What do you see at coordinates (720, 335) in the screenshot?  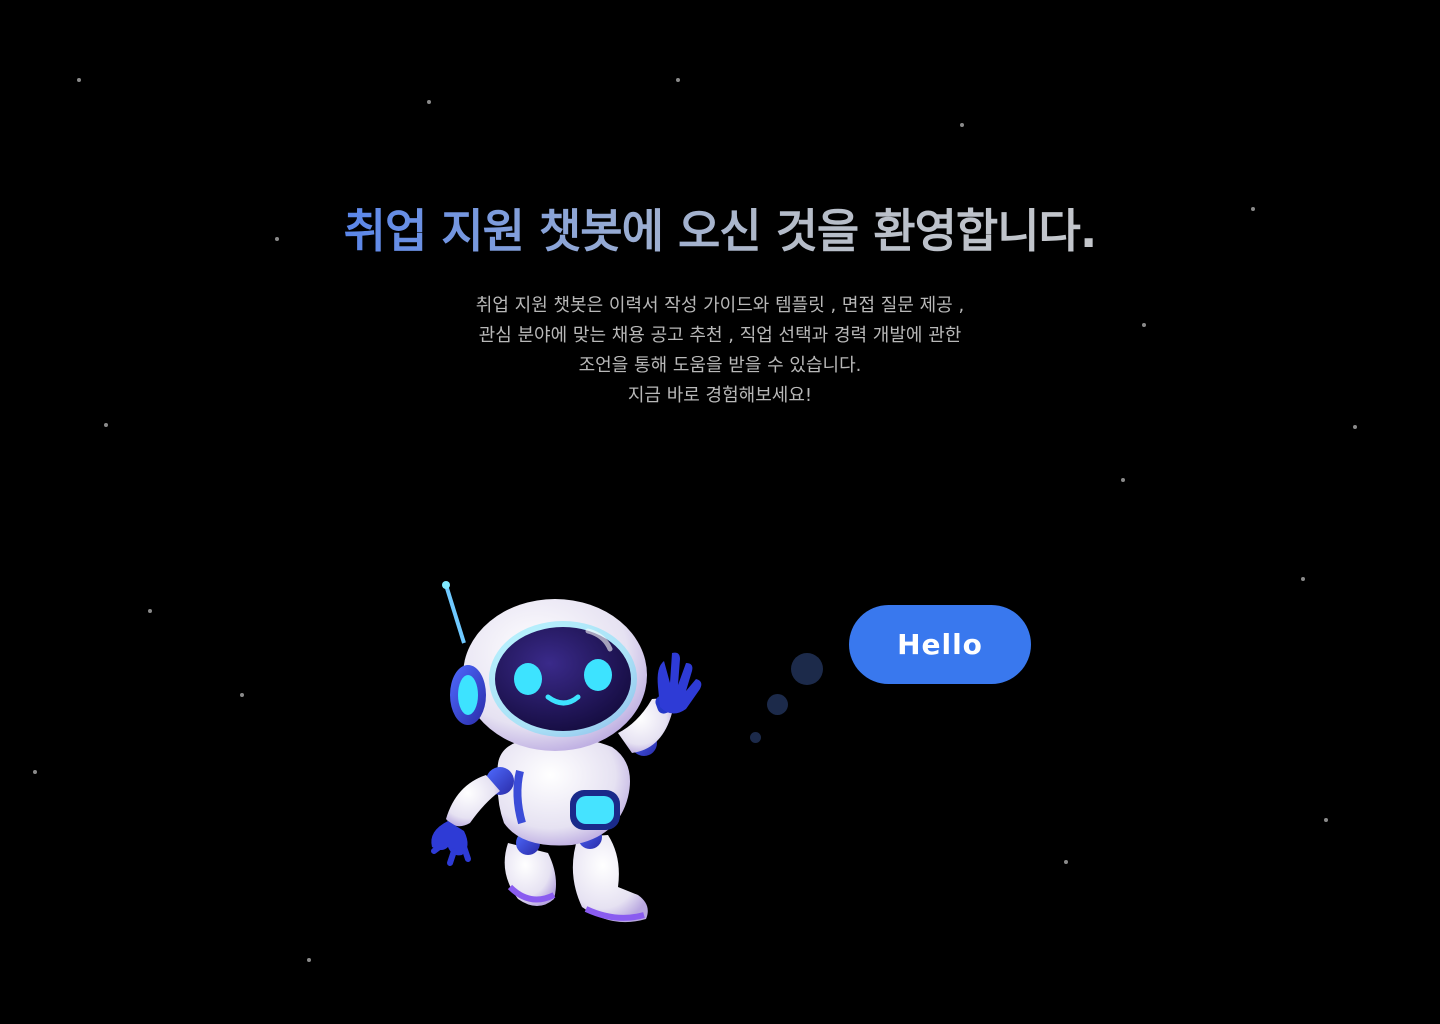 I see `description-line: 관심 분야에 맞는 채용 공고 추천 , 직업 선택과 경력 개발에 관한` at bounding box center [720, 335].